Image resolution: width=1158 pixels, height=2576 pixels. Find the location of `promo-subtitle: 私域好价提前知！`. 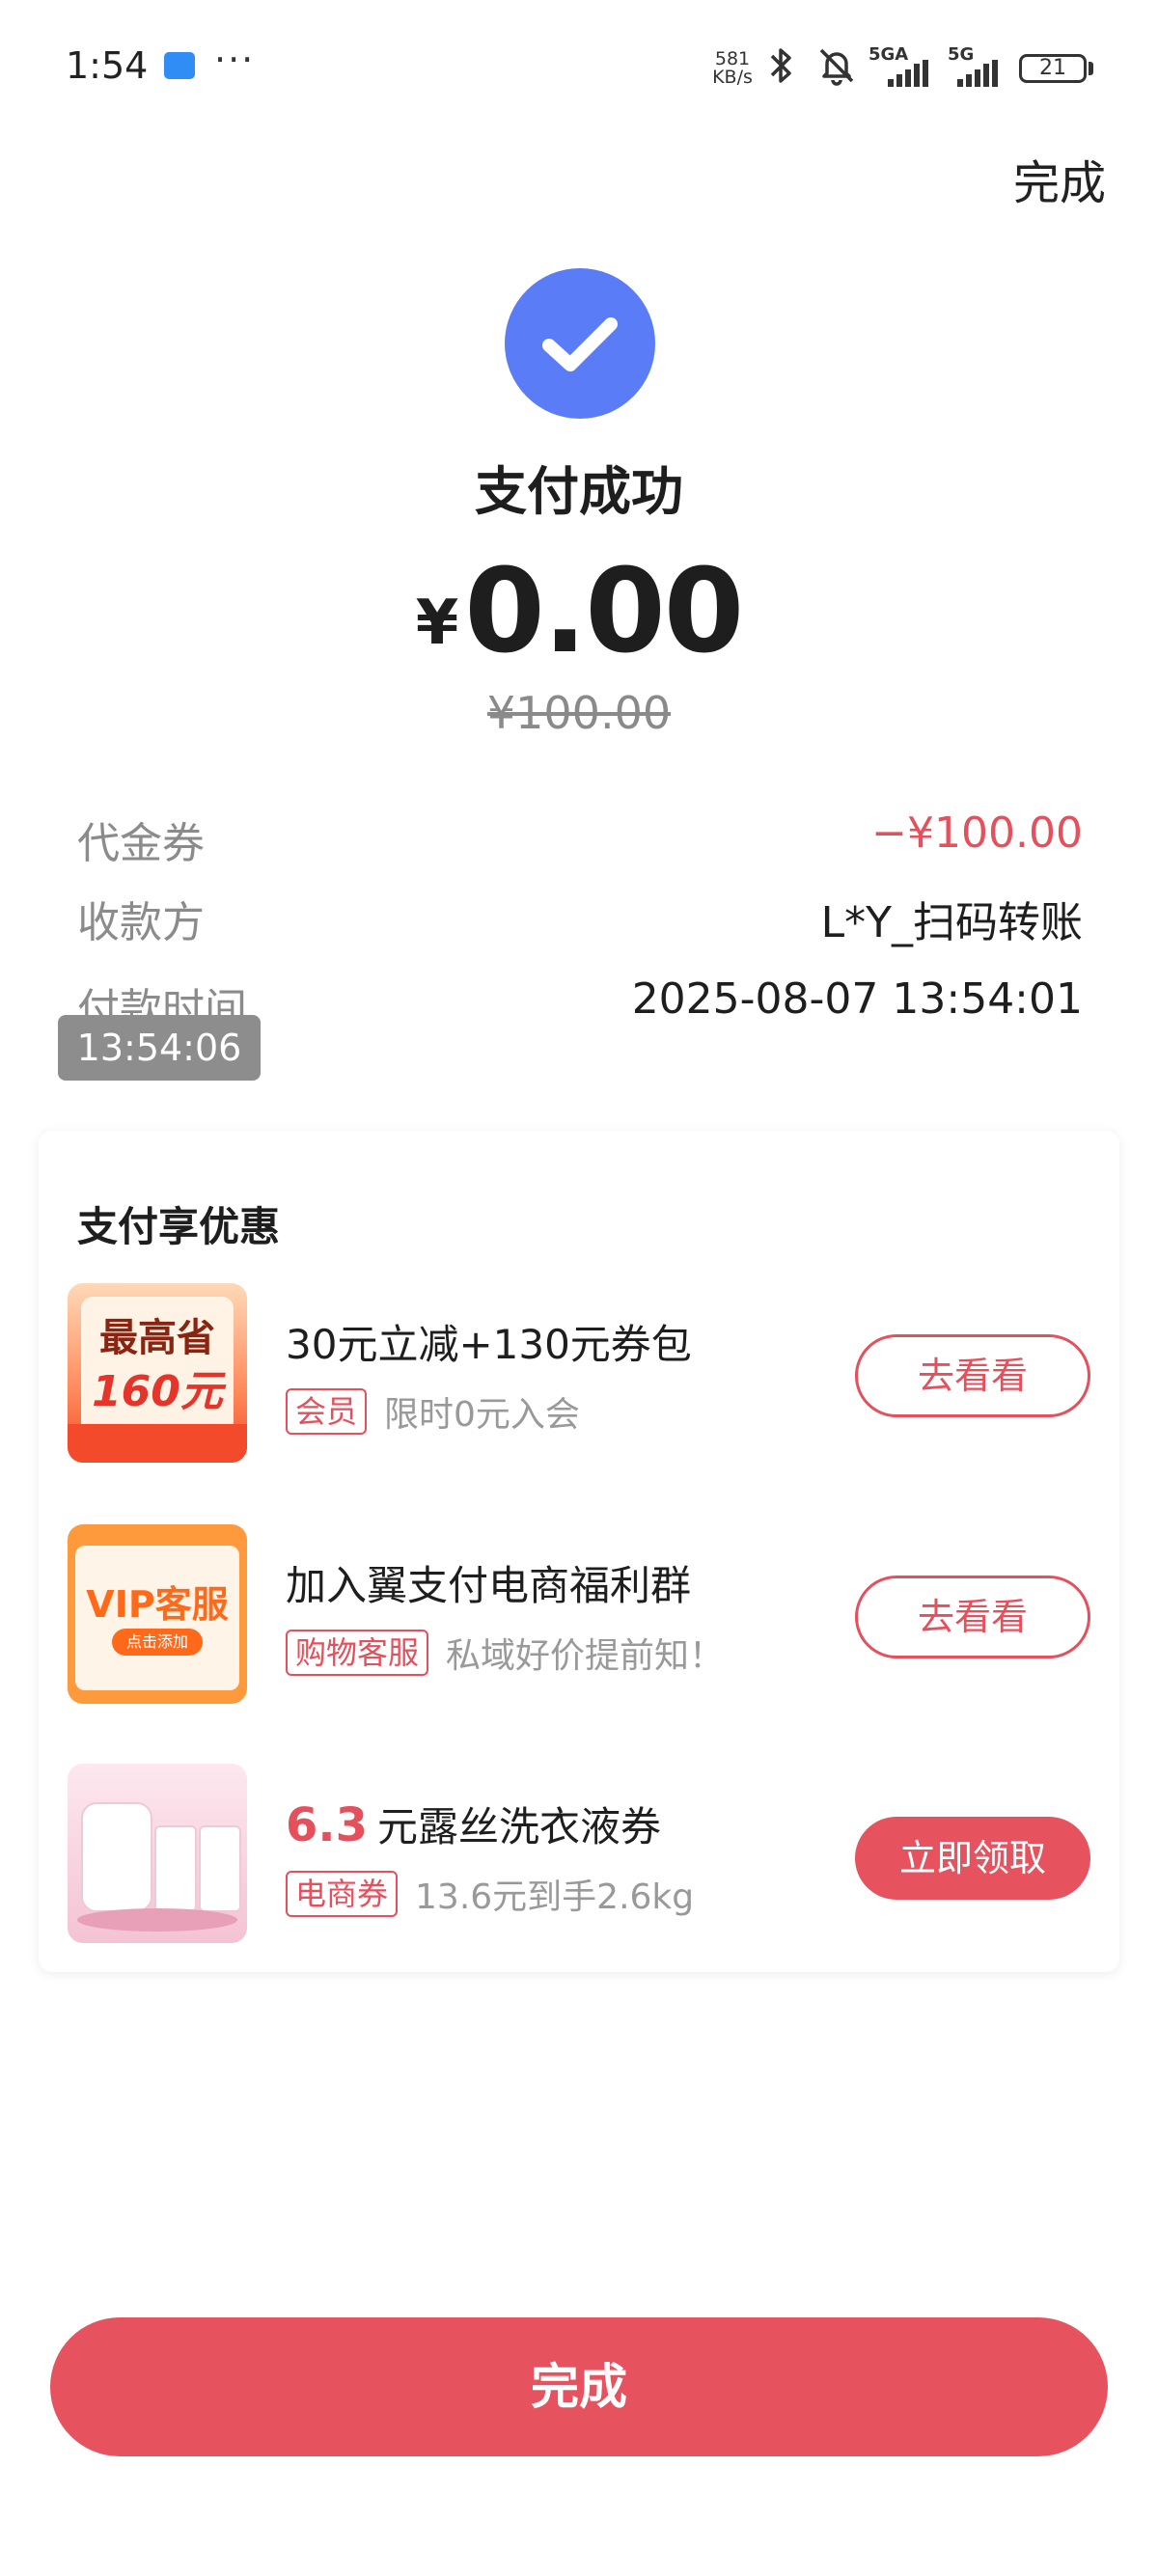

promo-subtitle: 私域好价提前知！ is located at coordinates (585, 1656).